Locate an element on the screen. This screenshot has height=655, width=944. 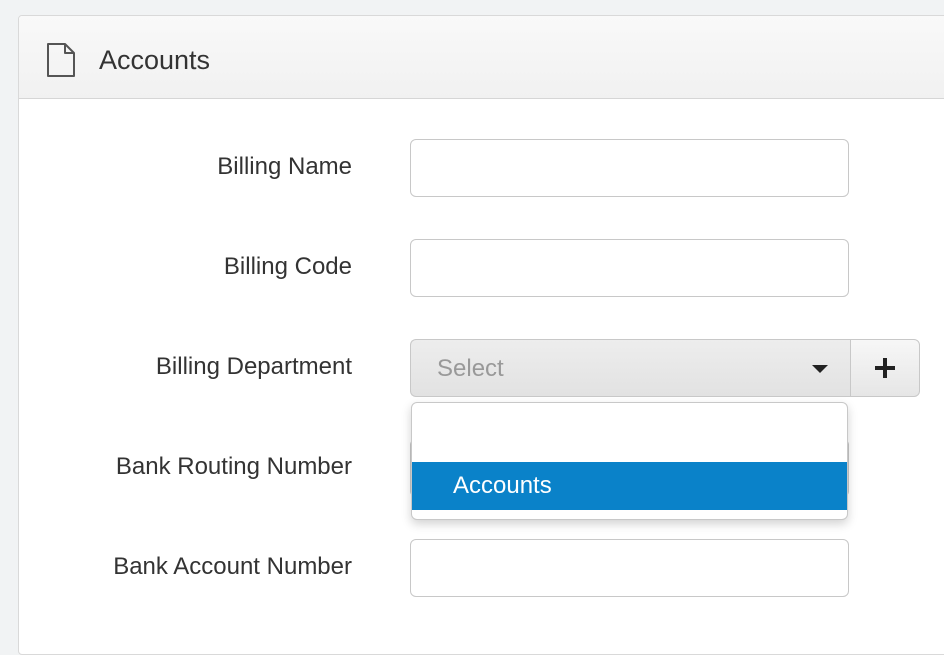
dropdown-option-accounts: Accounts is located at coordinates (629, 486).